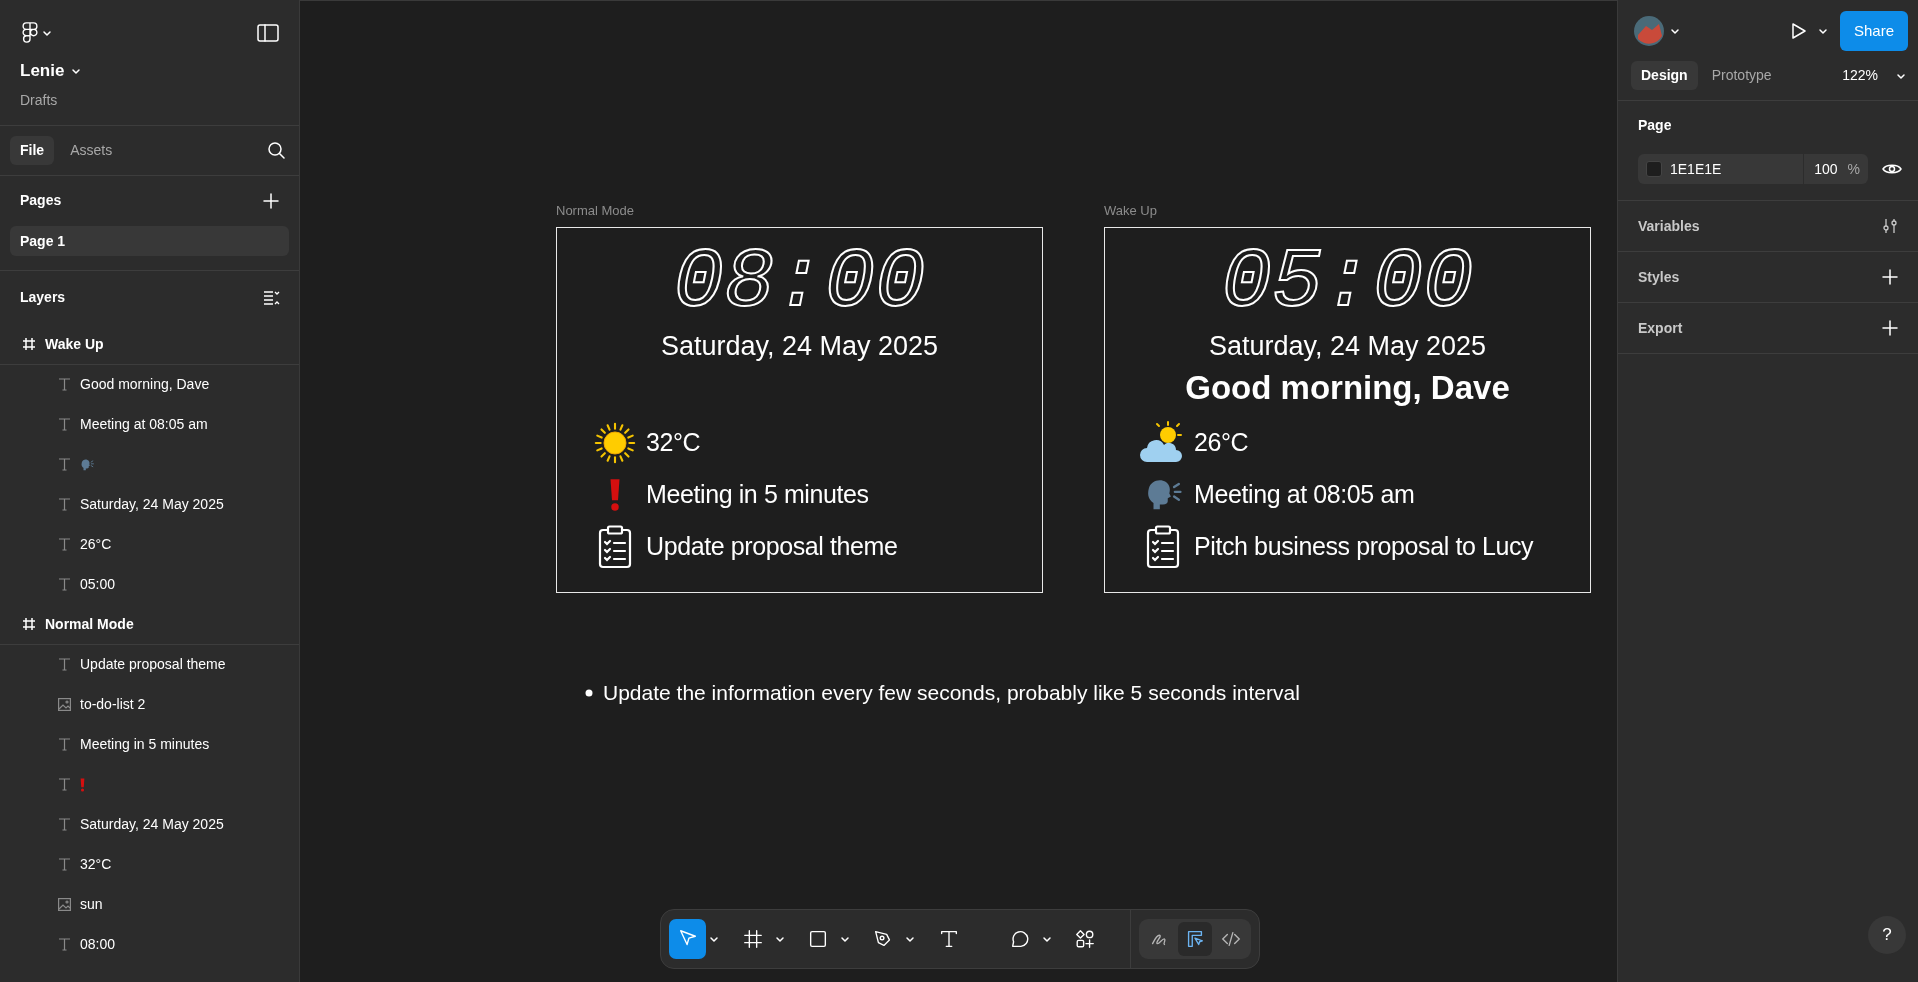 This screenshot has width=1918, height=982. What do you see at coordinates (32, 150) in the screenshot?
I see `panel-tab: File` at bounding box center [32, 150].